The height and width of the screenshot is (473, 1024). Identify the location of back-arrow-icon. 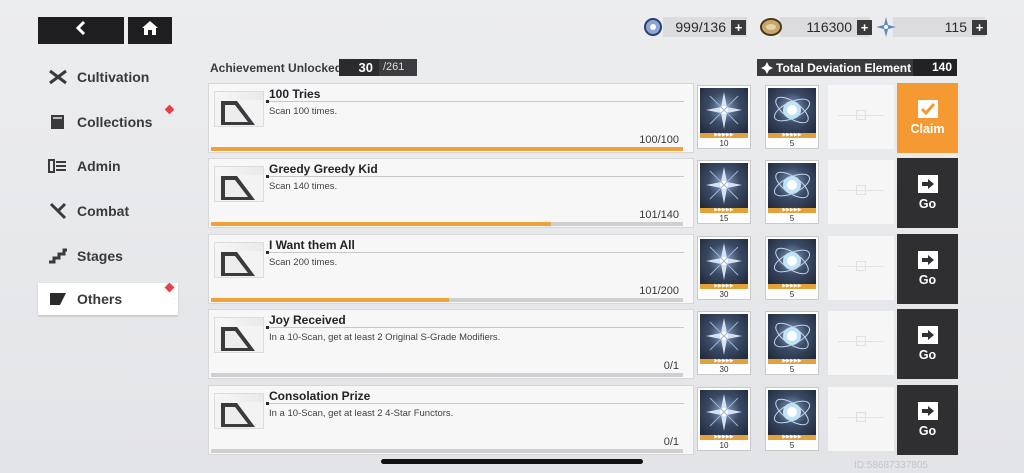
(81, 30).